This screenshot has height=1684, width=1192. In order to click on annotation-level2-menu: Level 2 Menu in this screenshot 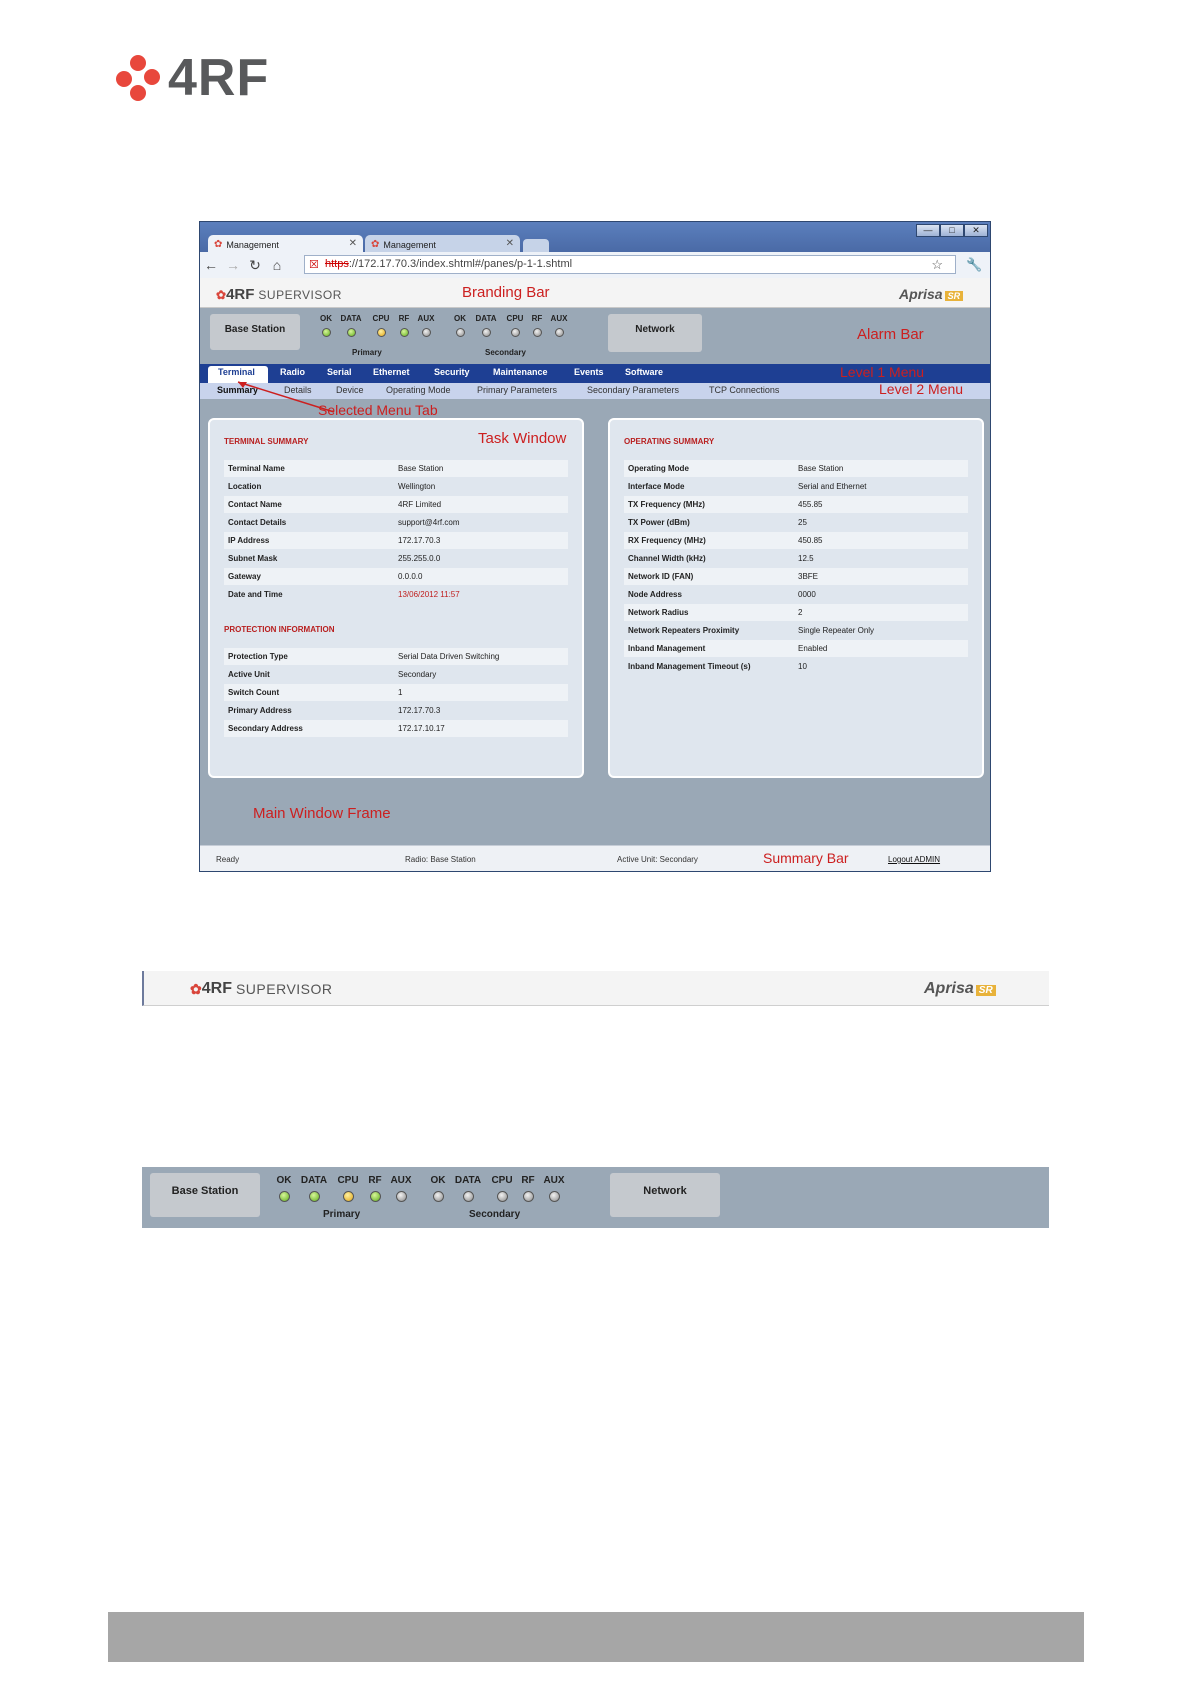, I will do `click(921, 389)`.